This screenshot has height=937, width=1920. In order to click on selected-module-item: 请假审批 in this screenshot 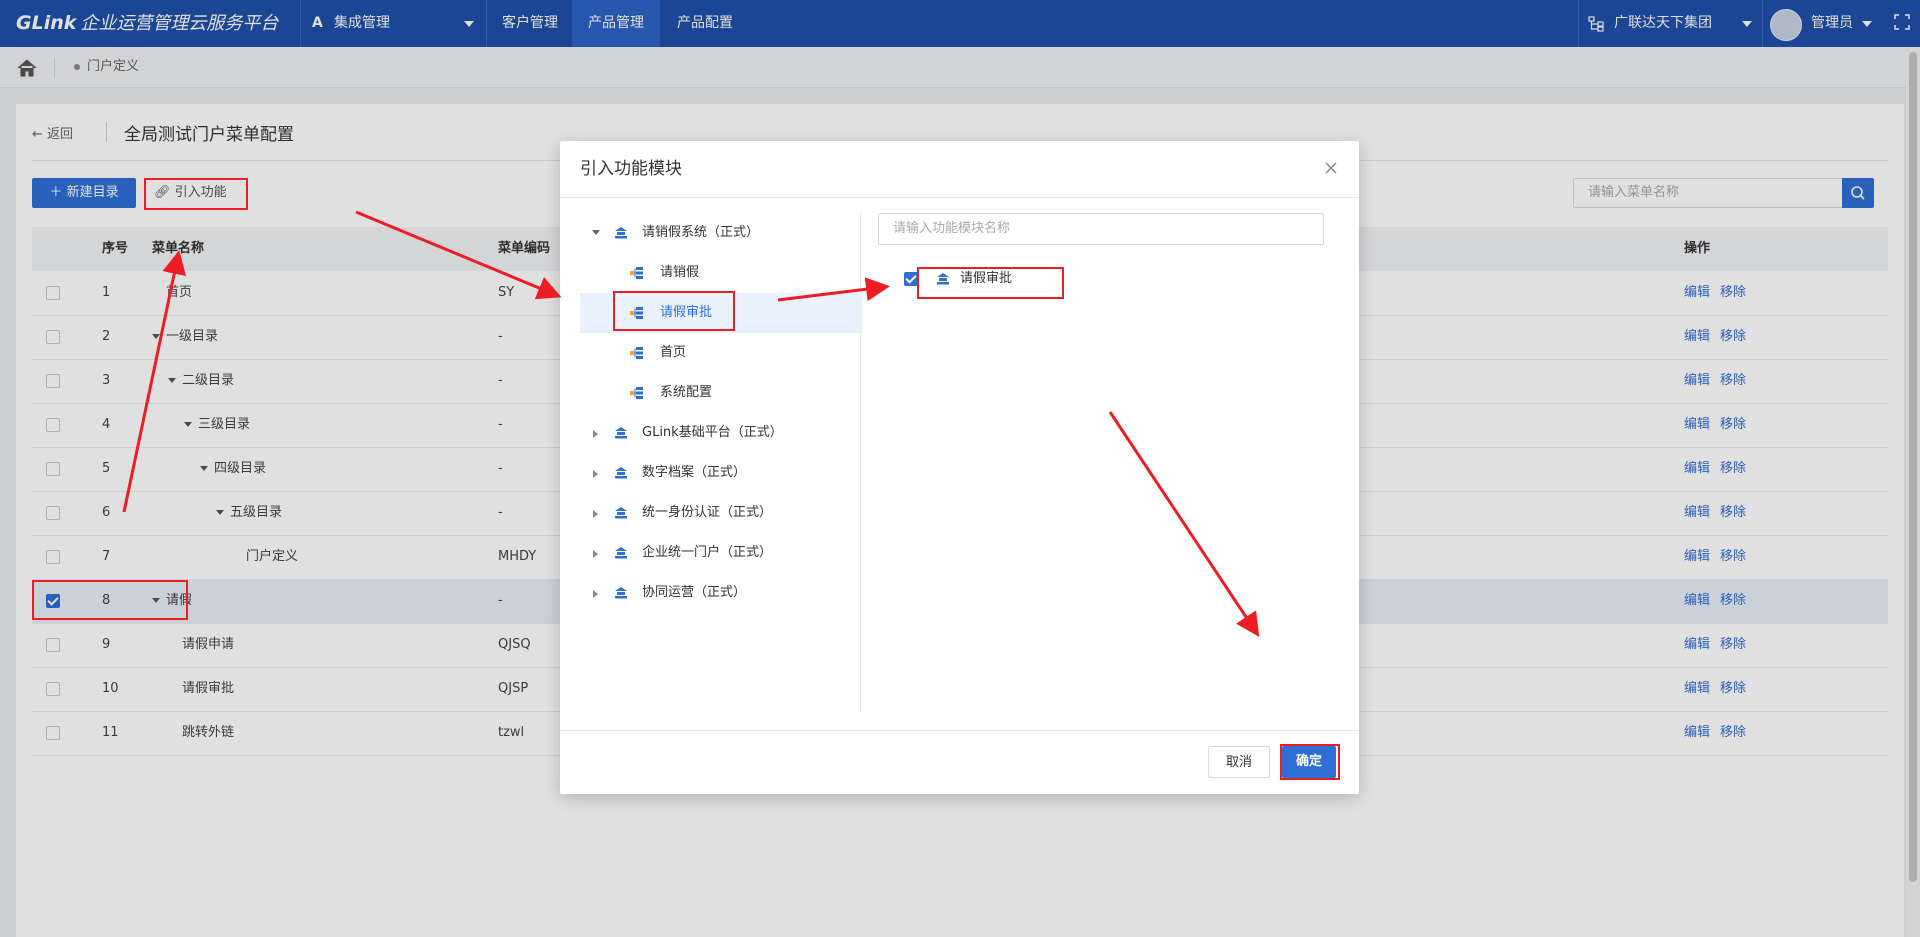, I will do `click(1008, 279)`.